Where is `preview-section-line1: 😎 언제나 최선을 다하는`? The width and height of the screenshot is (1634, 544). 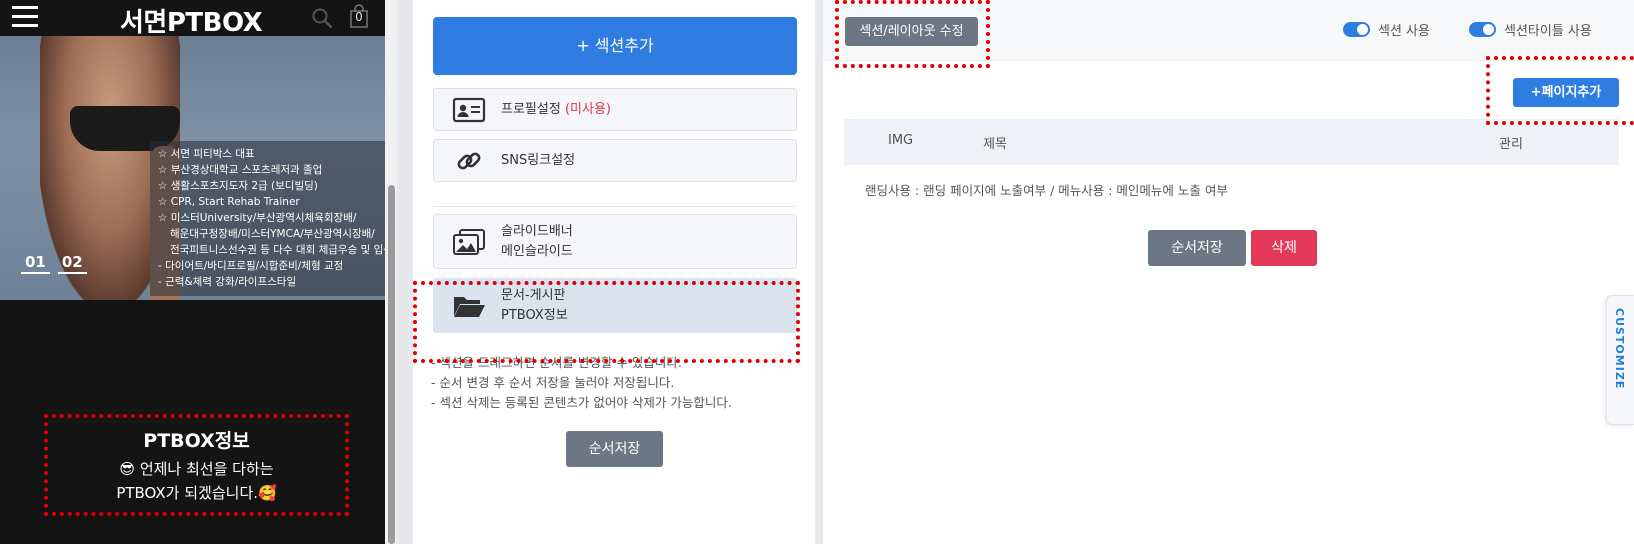 preview-section-line1: 😎 언제나 최선을 다하는 is located at coordinates (196, 469).